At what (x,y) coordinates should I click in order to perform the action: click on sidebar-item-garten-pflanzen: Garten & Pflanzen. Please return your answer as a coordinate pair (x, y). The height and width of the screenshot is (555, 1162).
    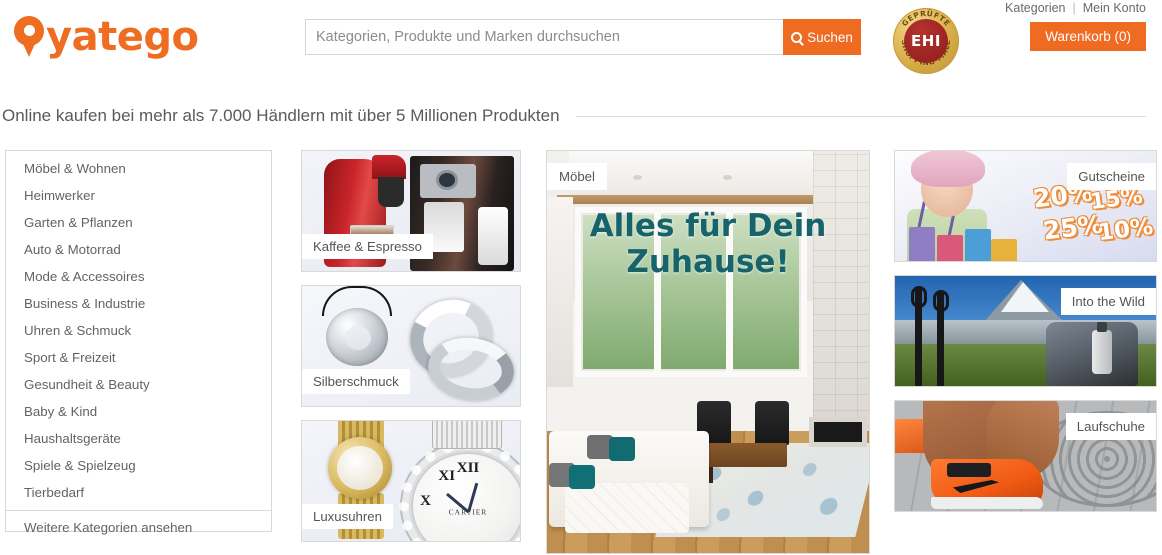
    Looking at the image, I should click on (138, 222).